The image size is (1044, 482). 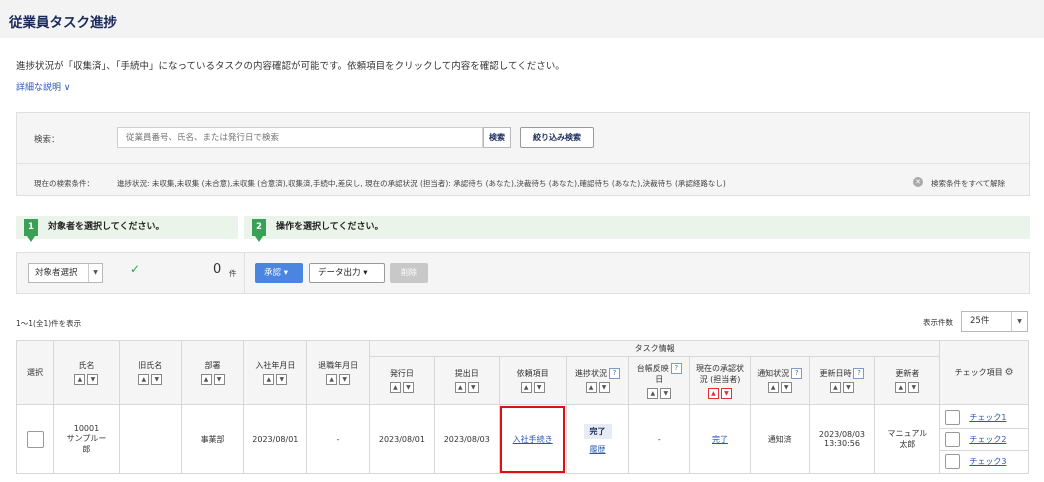 What do you see at coordinates (279, 273) in the screenshot?
I see `approve-button: 承認 ▾` at bounding box center [279, 273].